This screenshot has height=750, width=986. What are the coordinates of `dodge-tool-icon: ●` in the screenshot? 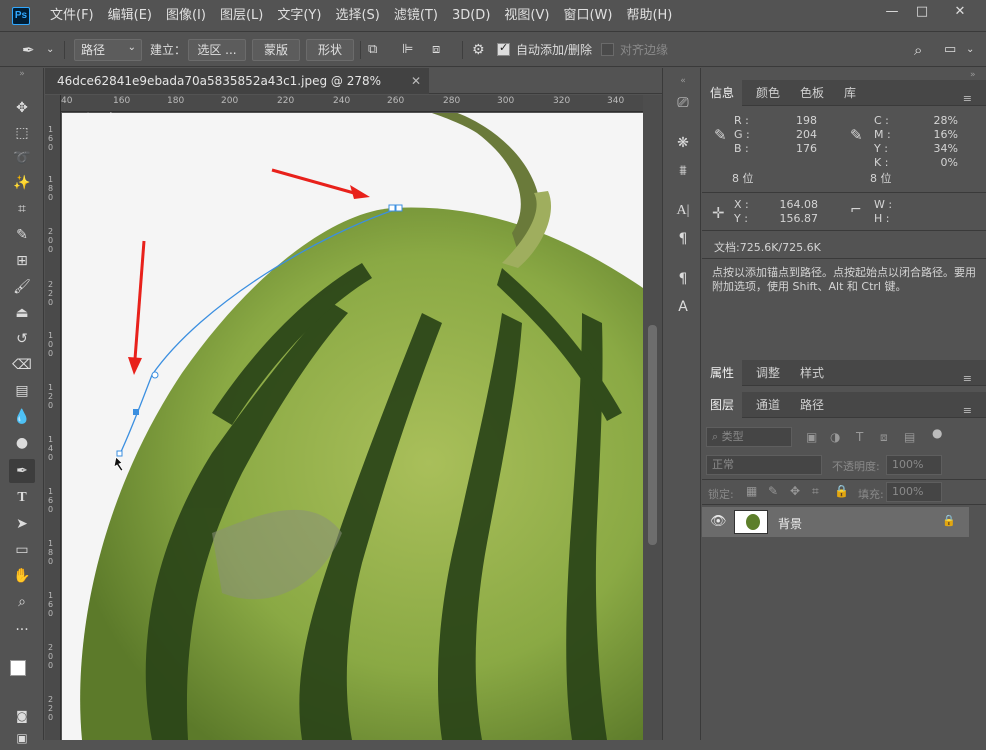 It's located at (22, 443).